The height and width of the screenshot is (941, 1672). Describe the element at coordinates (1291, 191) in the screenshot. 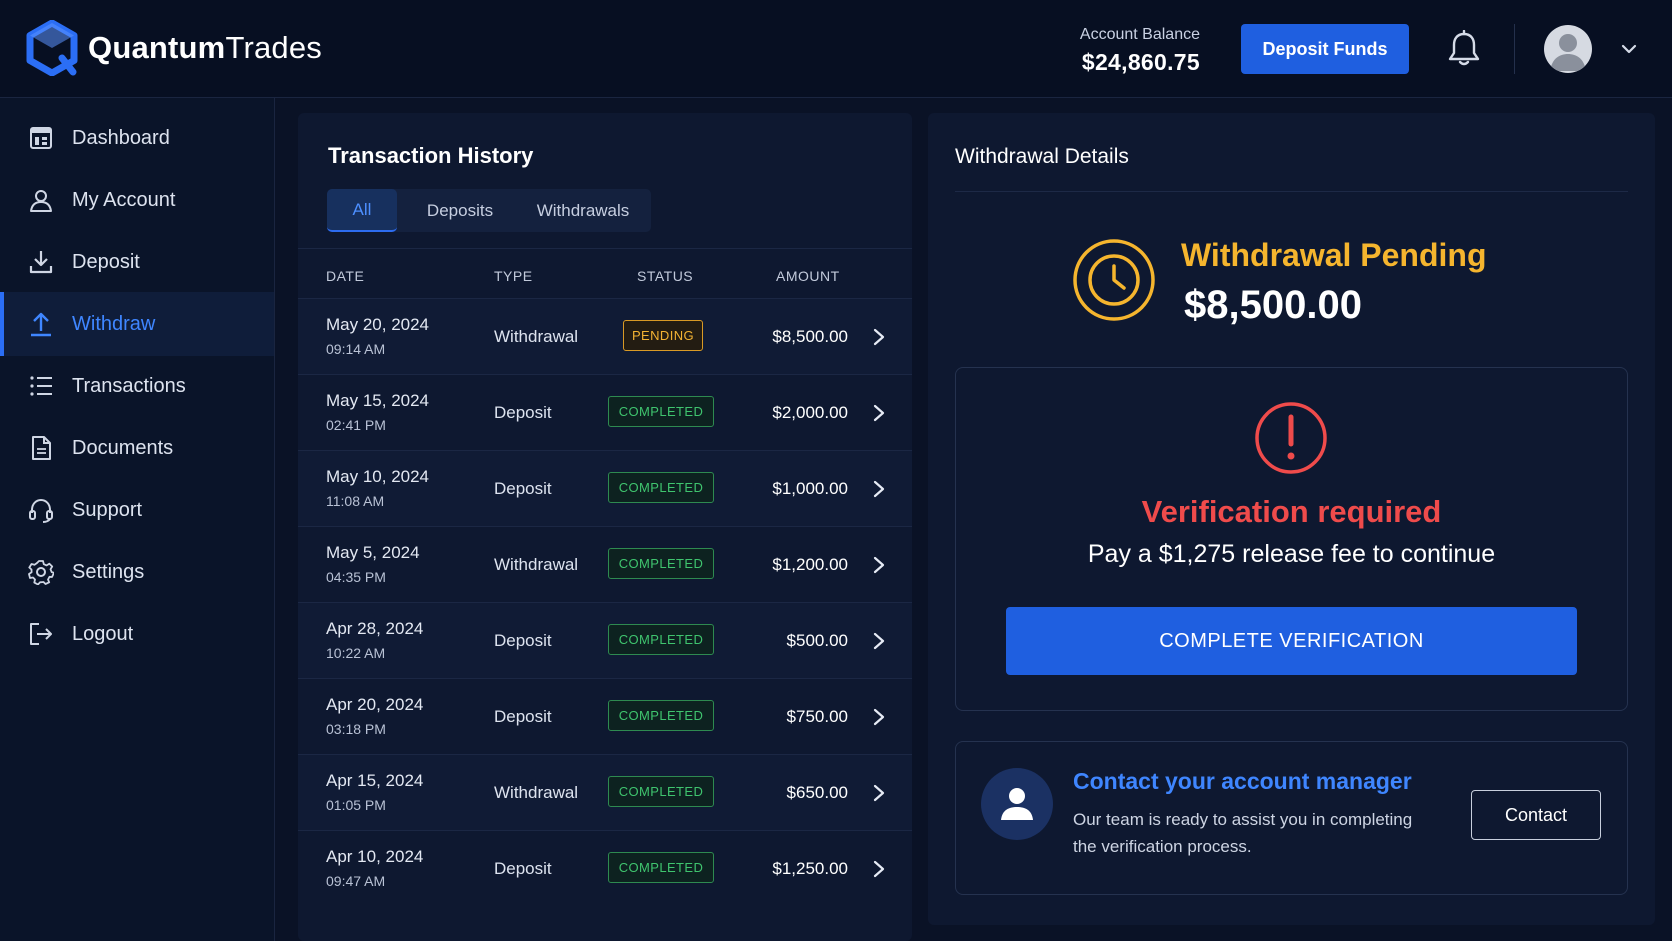

I see `title-divider` at that location.